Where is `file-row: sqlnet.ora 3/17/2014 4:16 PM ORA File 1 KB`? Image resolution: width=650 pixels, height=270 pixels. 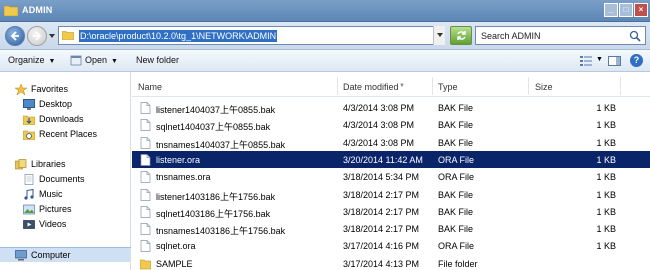 file-row: sqlnet.ora 3/17/2014 4:16 PM ORA File 1 KB is located at coordinates (391, 245).